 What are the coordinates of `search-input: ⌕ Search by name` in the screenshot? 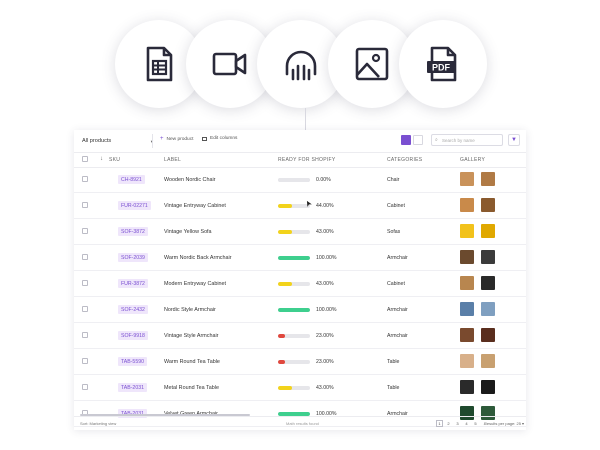 It's located at (467, 140).